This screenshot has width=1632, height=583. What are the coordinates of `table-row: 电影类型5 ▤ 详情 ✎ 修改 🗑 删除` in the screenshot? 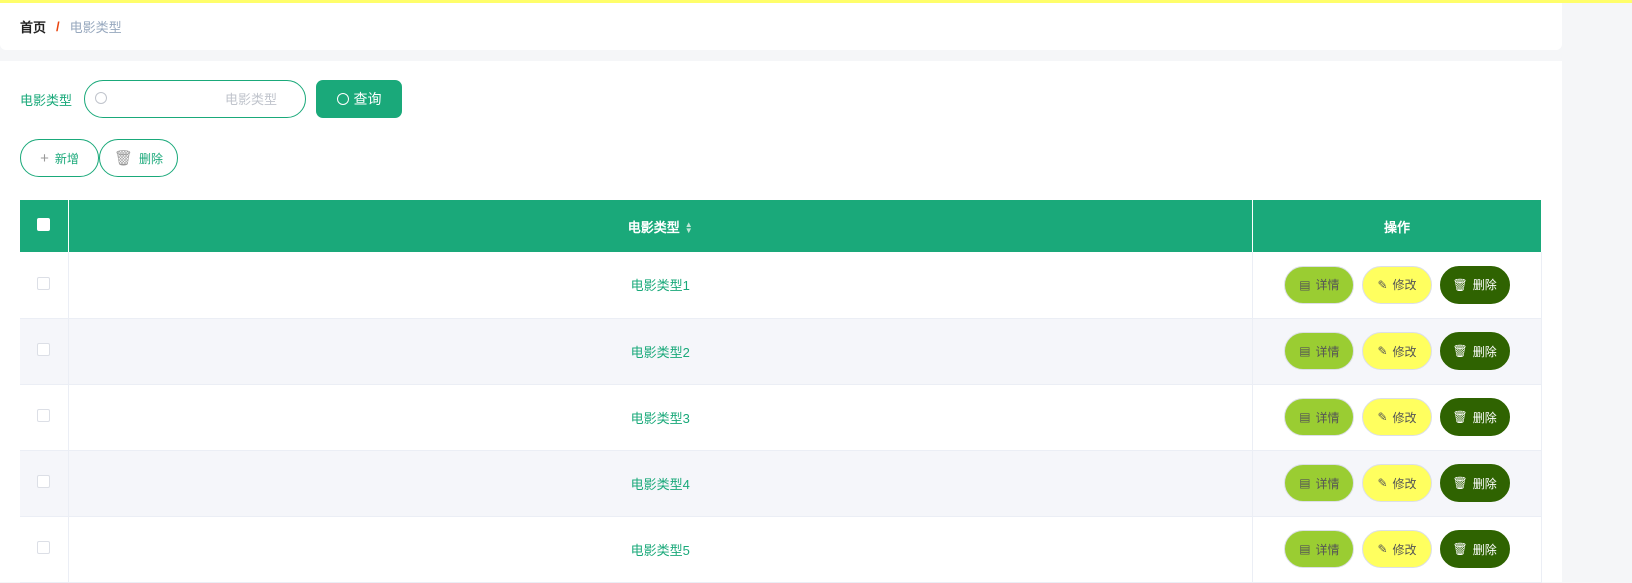 It's located at (781, 549).